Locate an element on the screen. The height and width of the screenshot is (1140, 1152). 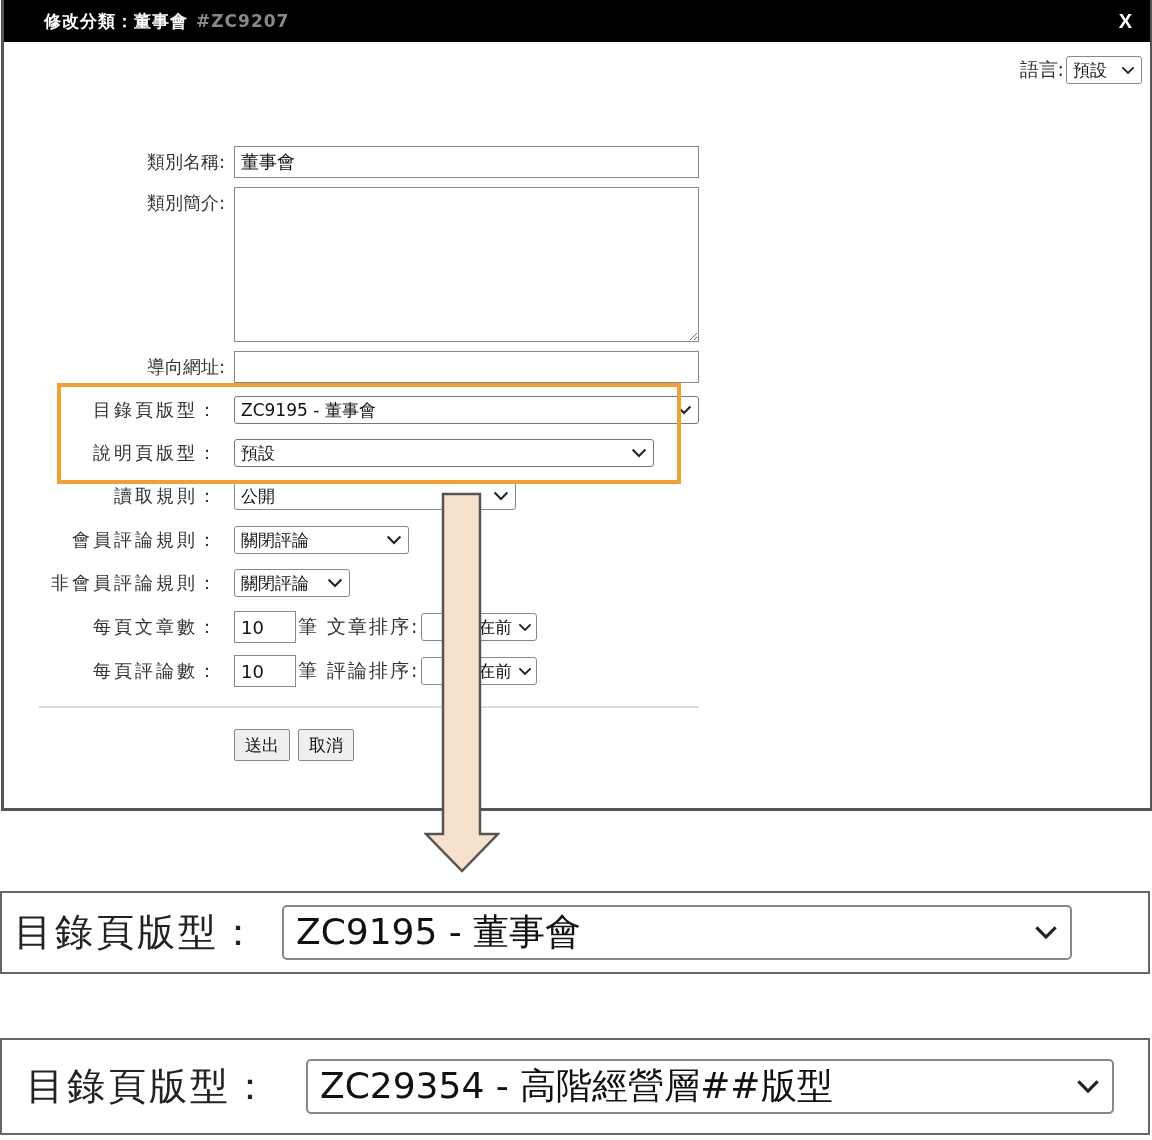
field-label: 非會員評論規則： is located at coordinates (135, 583).